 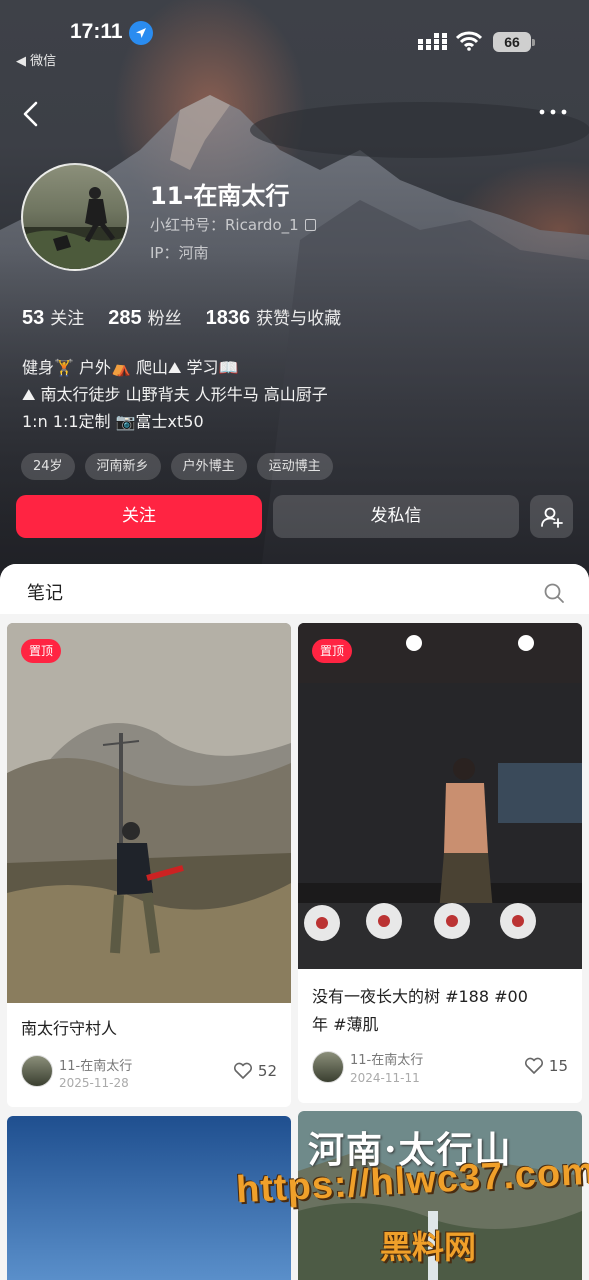 I want to click on red-id-text: 小红书号：Ricardo_1, so click(x=224, y=225).